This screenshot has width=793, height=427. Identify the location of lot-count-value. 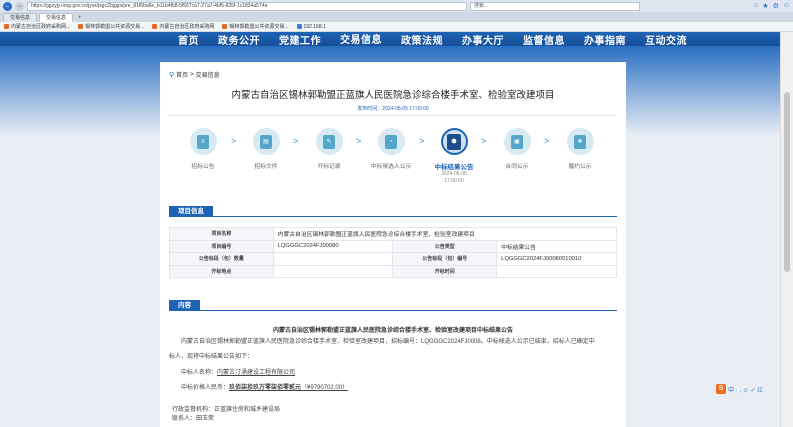
(333, 259).